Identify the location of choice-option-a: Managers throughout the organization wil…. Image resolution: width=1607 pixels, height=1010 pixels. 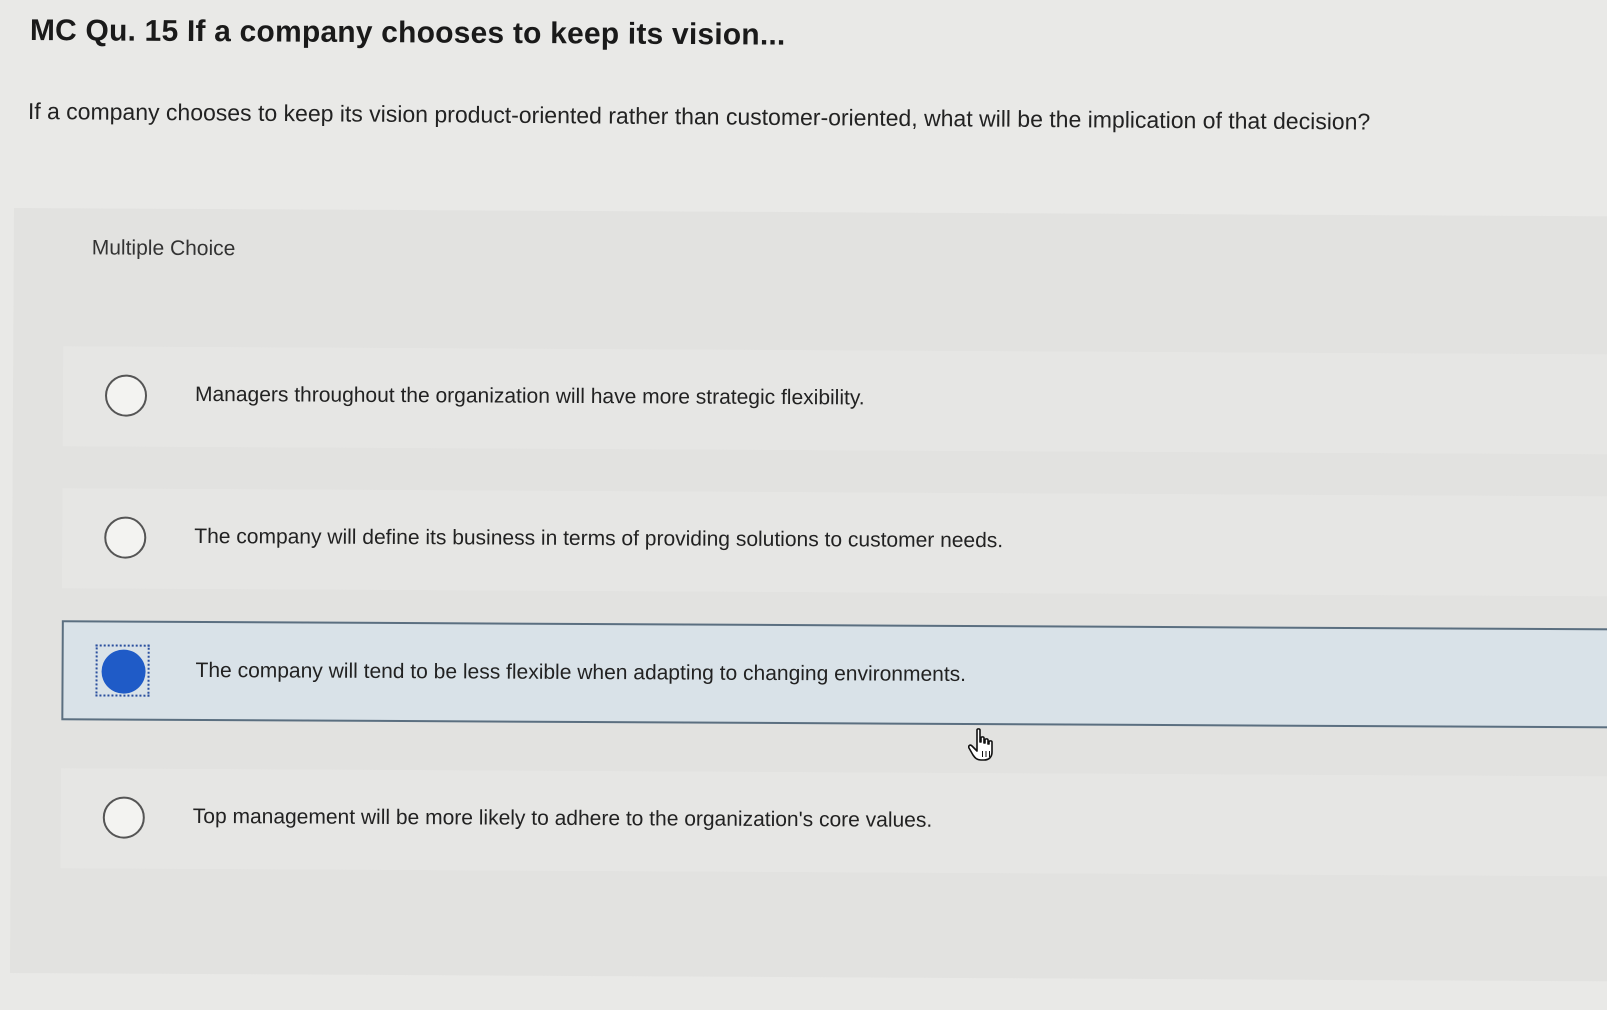
(834, 400).